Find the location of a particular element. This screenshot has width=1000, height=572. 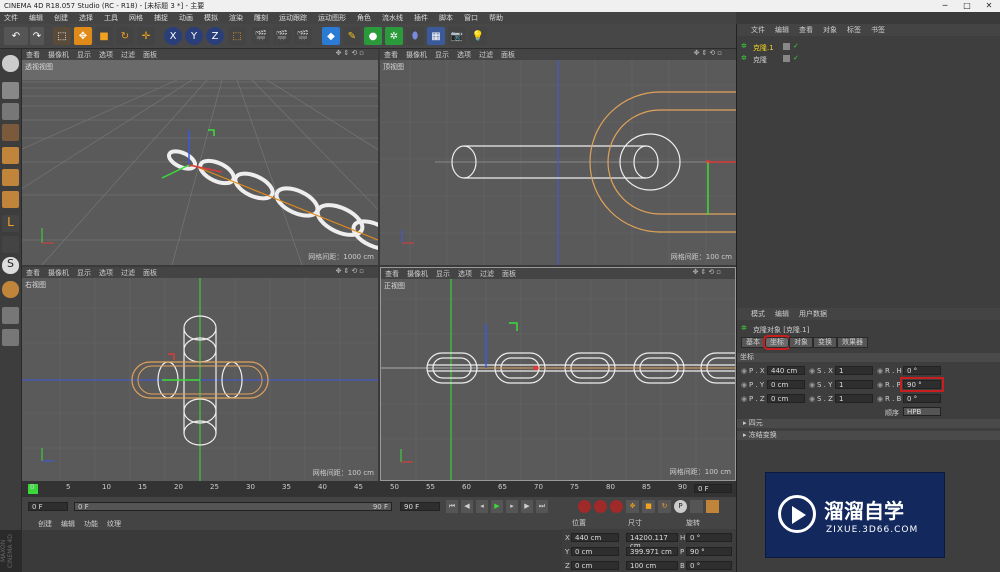

obj-menu-file: 文件 is located at coordinates (758, 30).